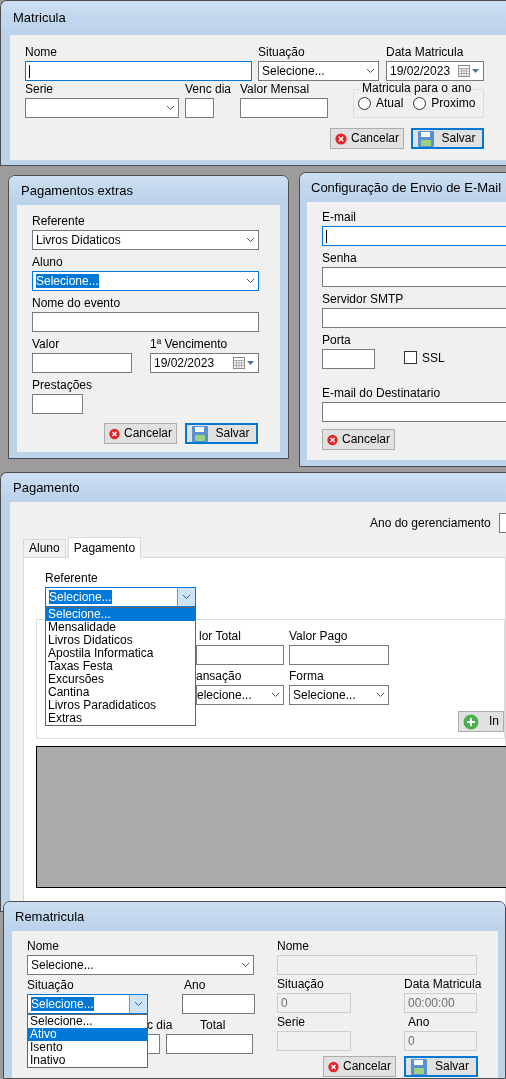 Image resolution: width=506 pixels, height=1079 pixels. What do you see at coordinates (425, 52) in the screenshot?
I see `field-label: Data Matricula` at bounding box center [425, 52].